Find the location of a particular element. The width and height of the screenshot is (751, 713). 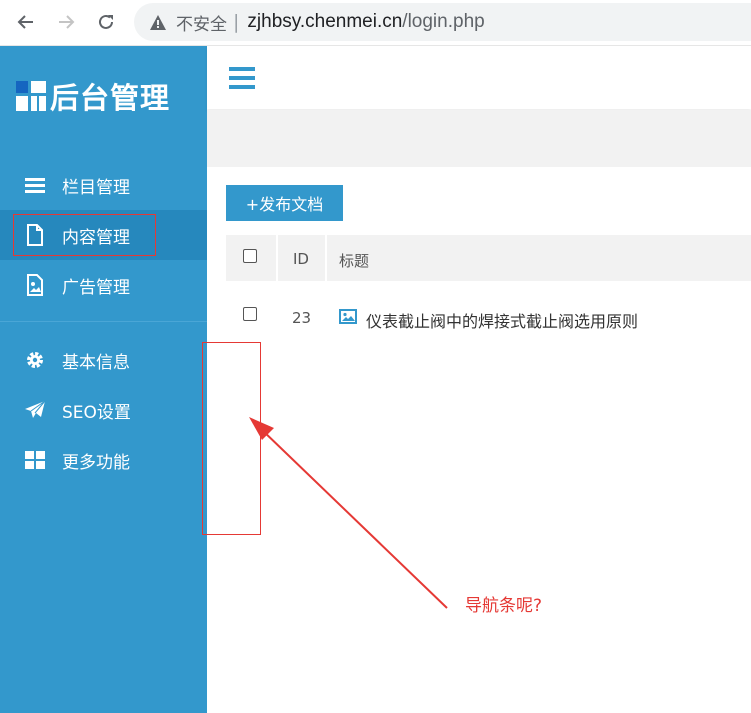

reload-button is located at coordinates (106, 22).